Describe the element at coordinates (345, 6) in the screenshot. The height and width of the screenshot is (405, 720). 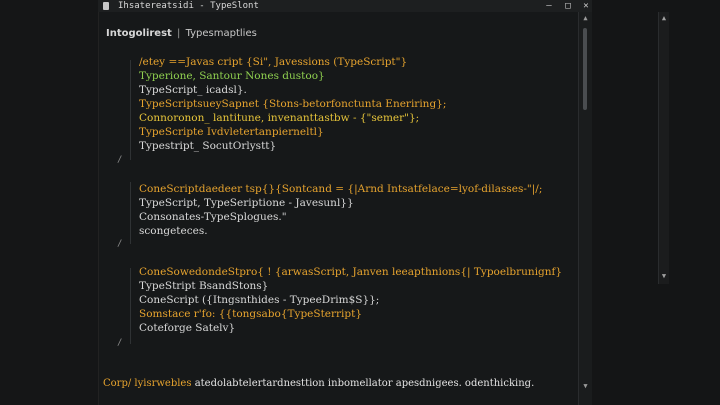
I see `title-bar: Ihsatereatsidi - TypeSlont — □ ✕` at that location.